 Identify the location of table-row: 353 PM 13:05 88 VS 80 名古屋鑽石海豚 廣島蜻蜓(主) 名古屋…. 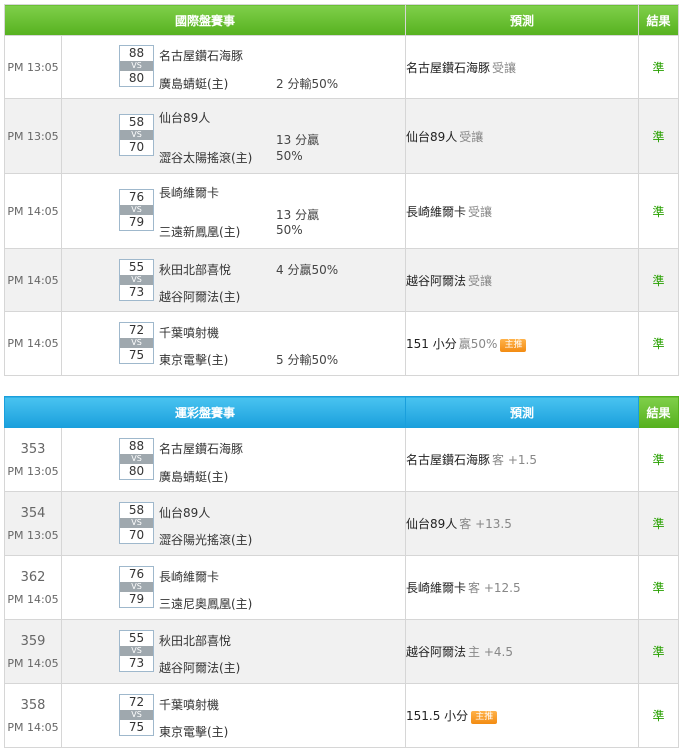
(342, 459).